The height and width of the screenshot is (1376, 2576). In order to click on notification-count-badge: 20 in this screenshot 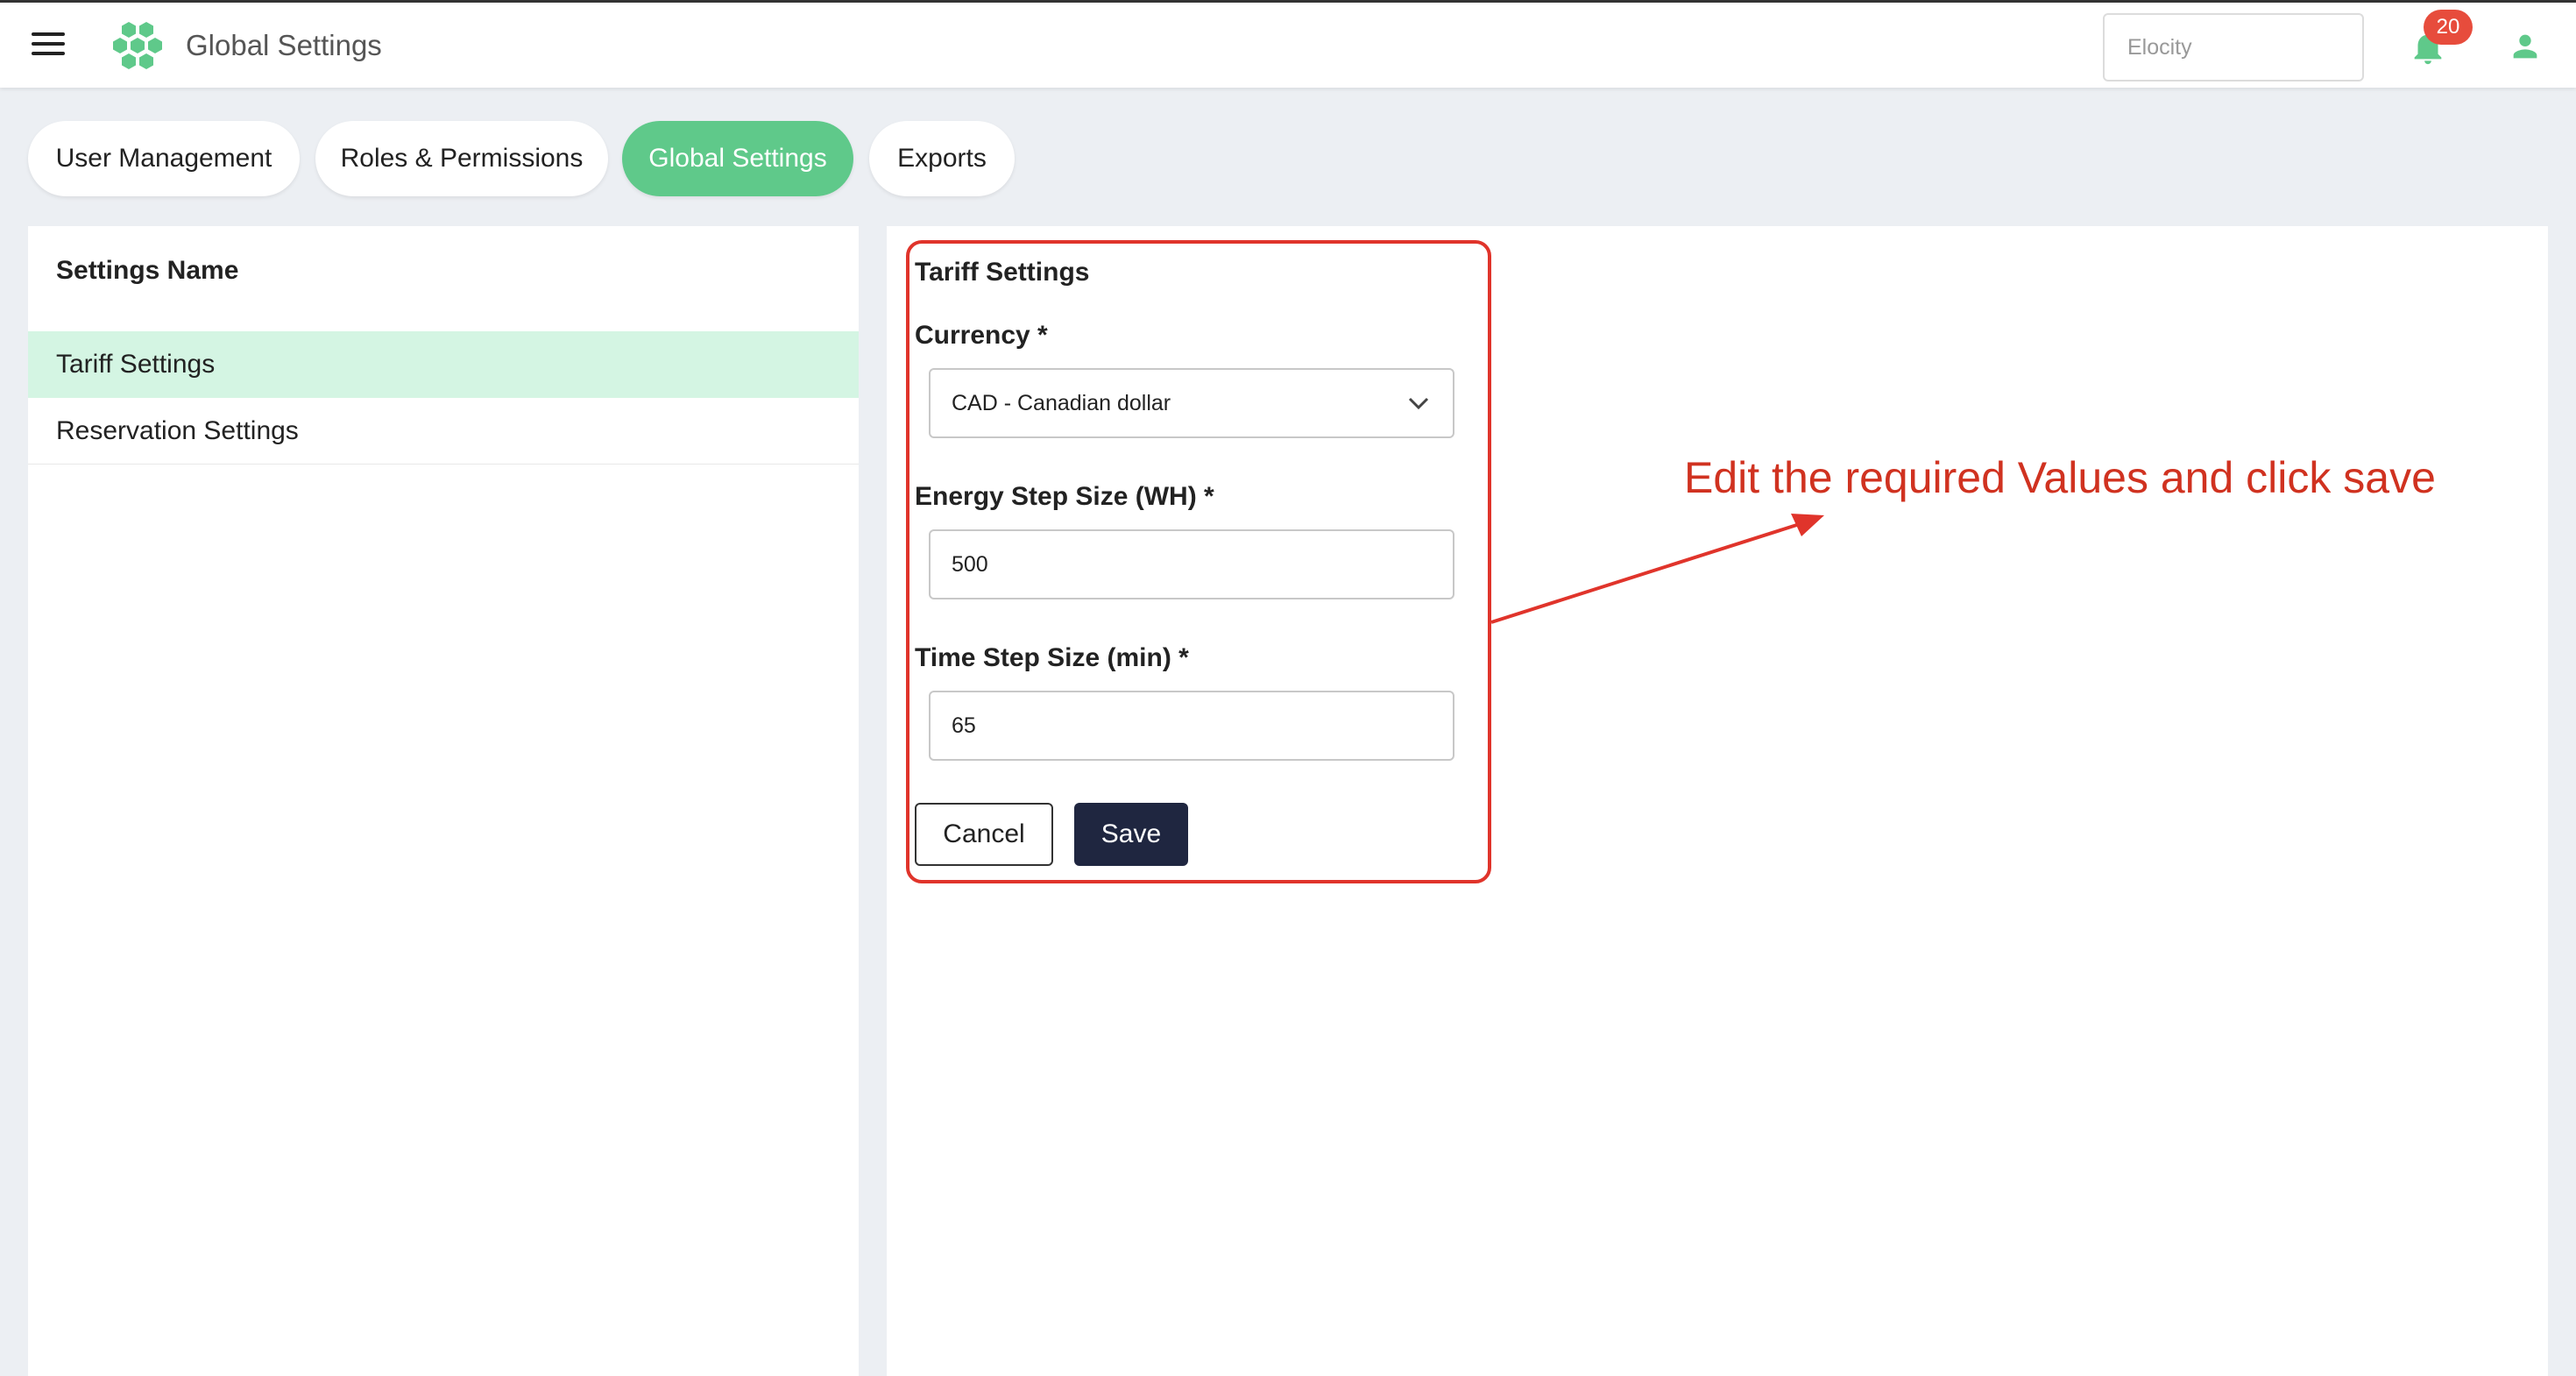, I will do `click(2448, 27)`.